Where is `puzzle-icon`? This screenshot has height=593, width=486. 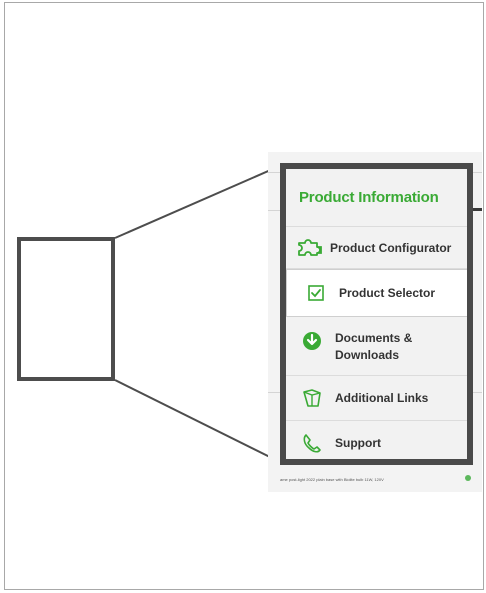
puzzle-icon is located at coordinates (311, 248).